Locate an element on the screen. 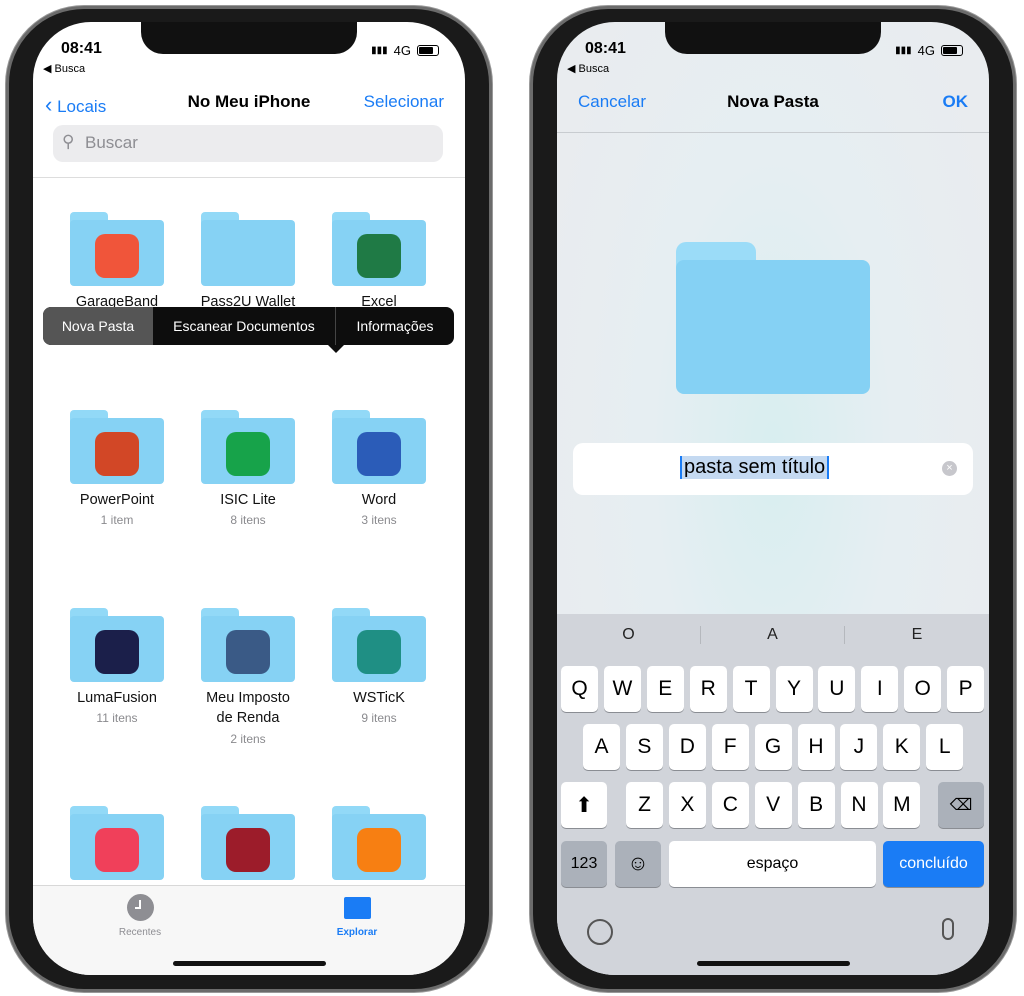 Image resolution: width=1024 pixels, height=996 pixels. tab-explorar: Explorar is located at coordinates (357, 916).